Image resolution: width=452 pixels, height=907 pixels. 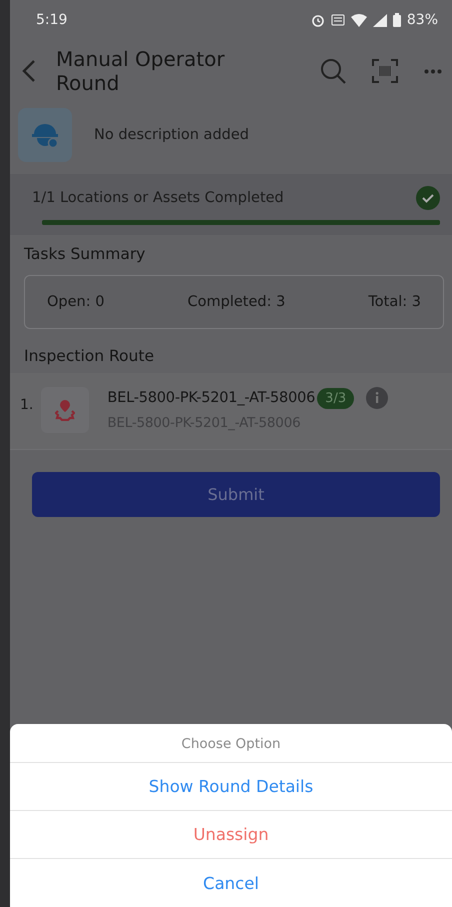 What do you see at coordinates (65, 410) in the screenshot?
I see `location-gear-icon` at bounding box center [65, 410].